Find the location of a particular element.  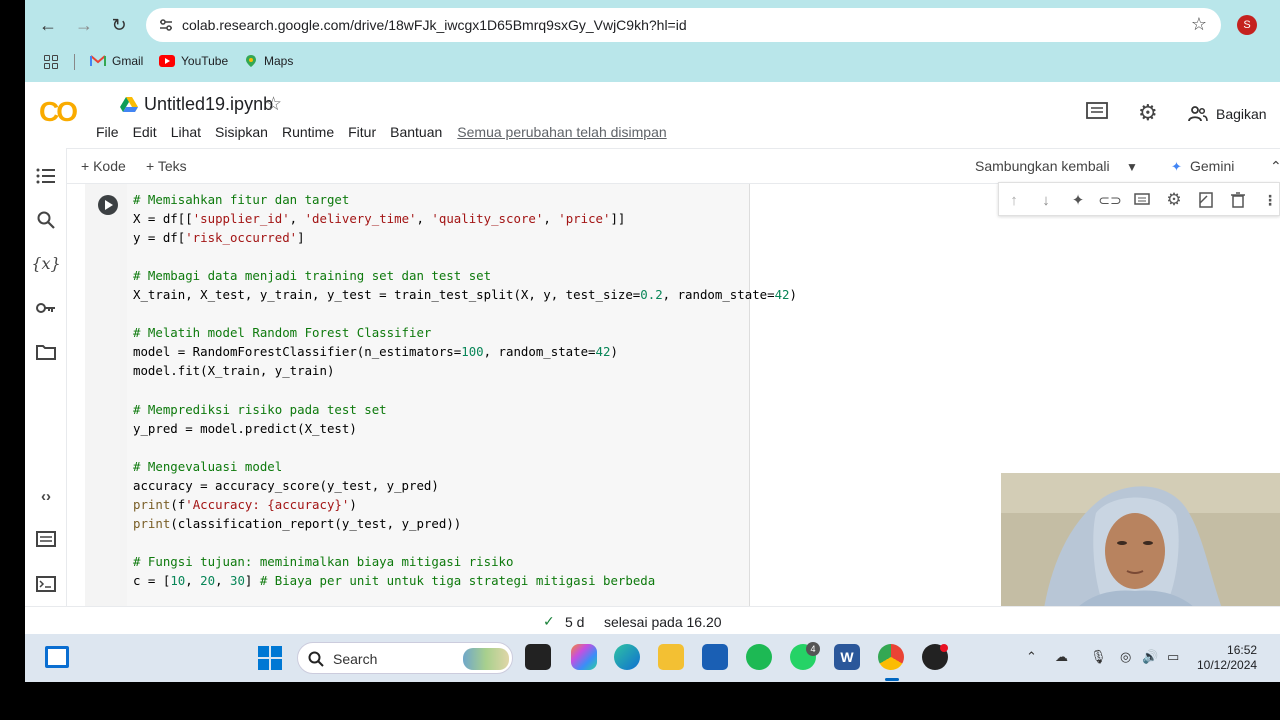

reload-icon: ↻ is located at coordinates (119, 25).